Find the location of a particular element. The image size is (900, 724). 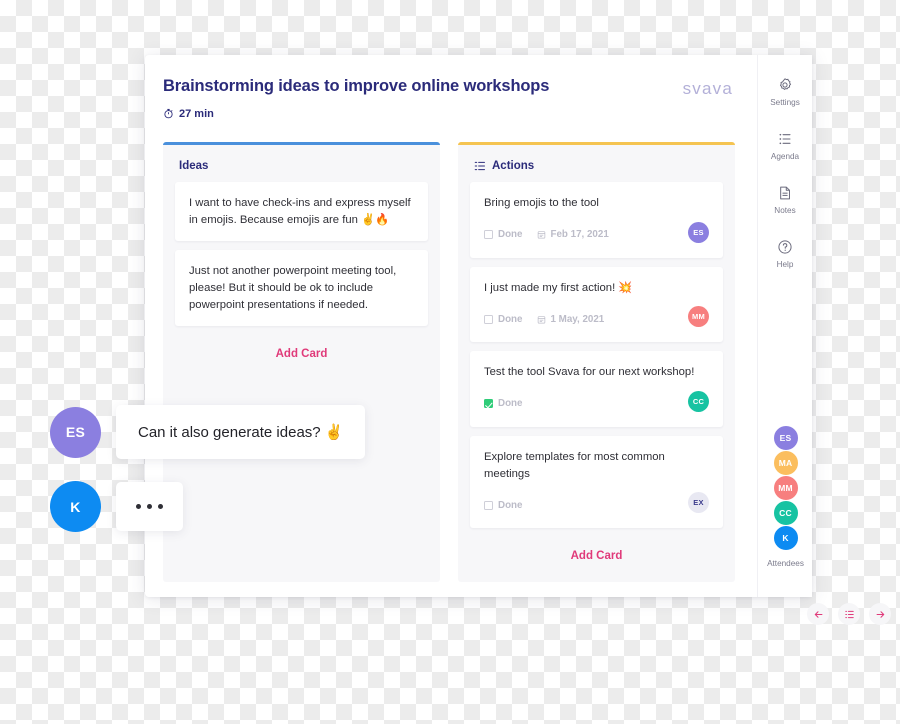

sidebar-item-notes: Notes is located at coordinates (785, 200).